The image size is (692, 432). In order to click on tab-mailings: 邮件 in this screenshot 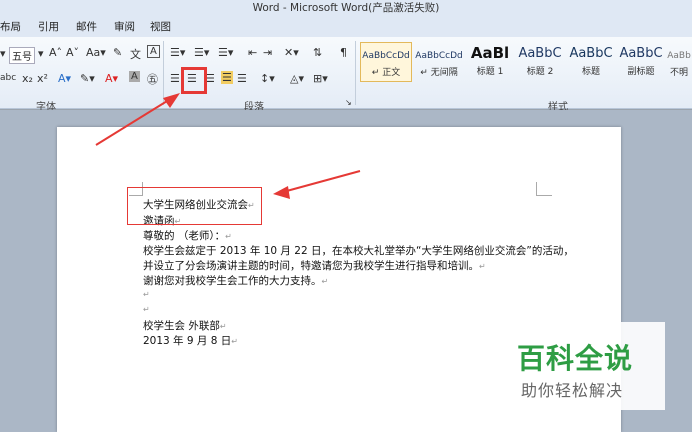, I will do `click(86, 26)`.